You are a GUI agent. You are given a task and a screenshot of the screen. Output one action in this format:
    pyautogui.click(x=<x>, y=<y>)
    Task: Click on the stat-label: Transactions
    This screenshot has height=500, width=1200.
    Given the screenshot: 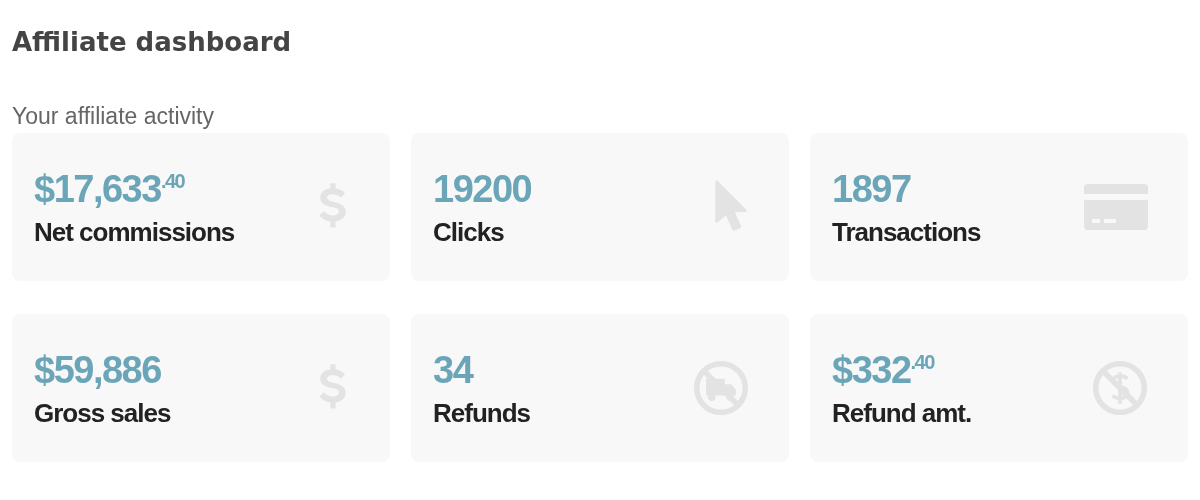 What is the action you would take?
    pyautogui.click(x=906, y=232)
    